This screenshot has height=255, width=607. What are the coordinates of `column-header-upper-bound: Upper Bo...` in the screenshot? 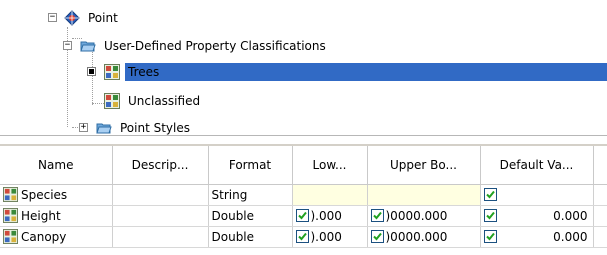 It's located at (424, 165).